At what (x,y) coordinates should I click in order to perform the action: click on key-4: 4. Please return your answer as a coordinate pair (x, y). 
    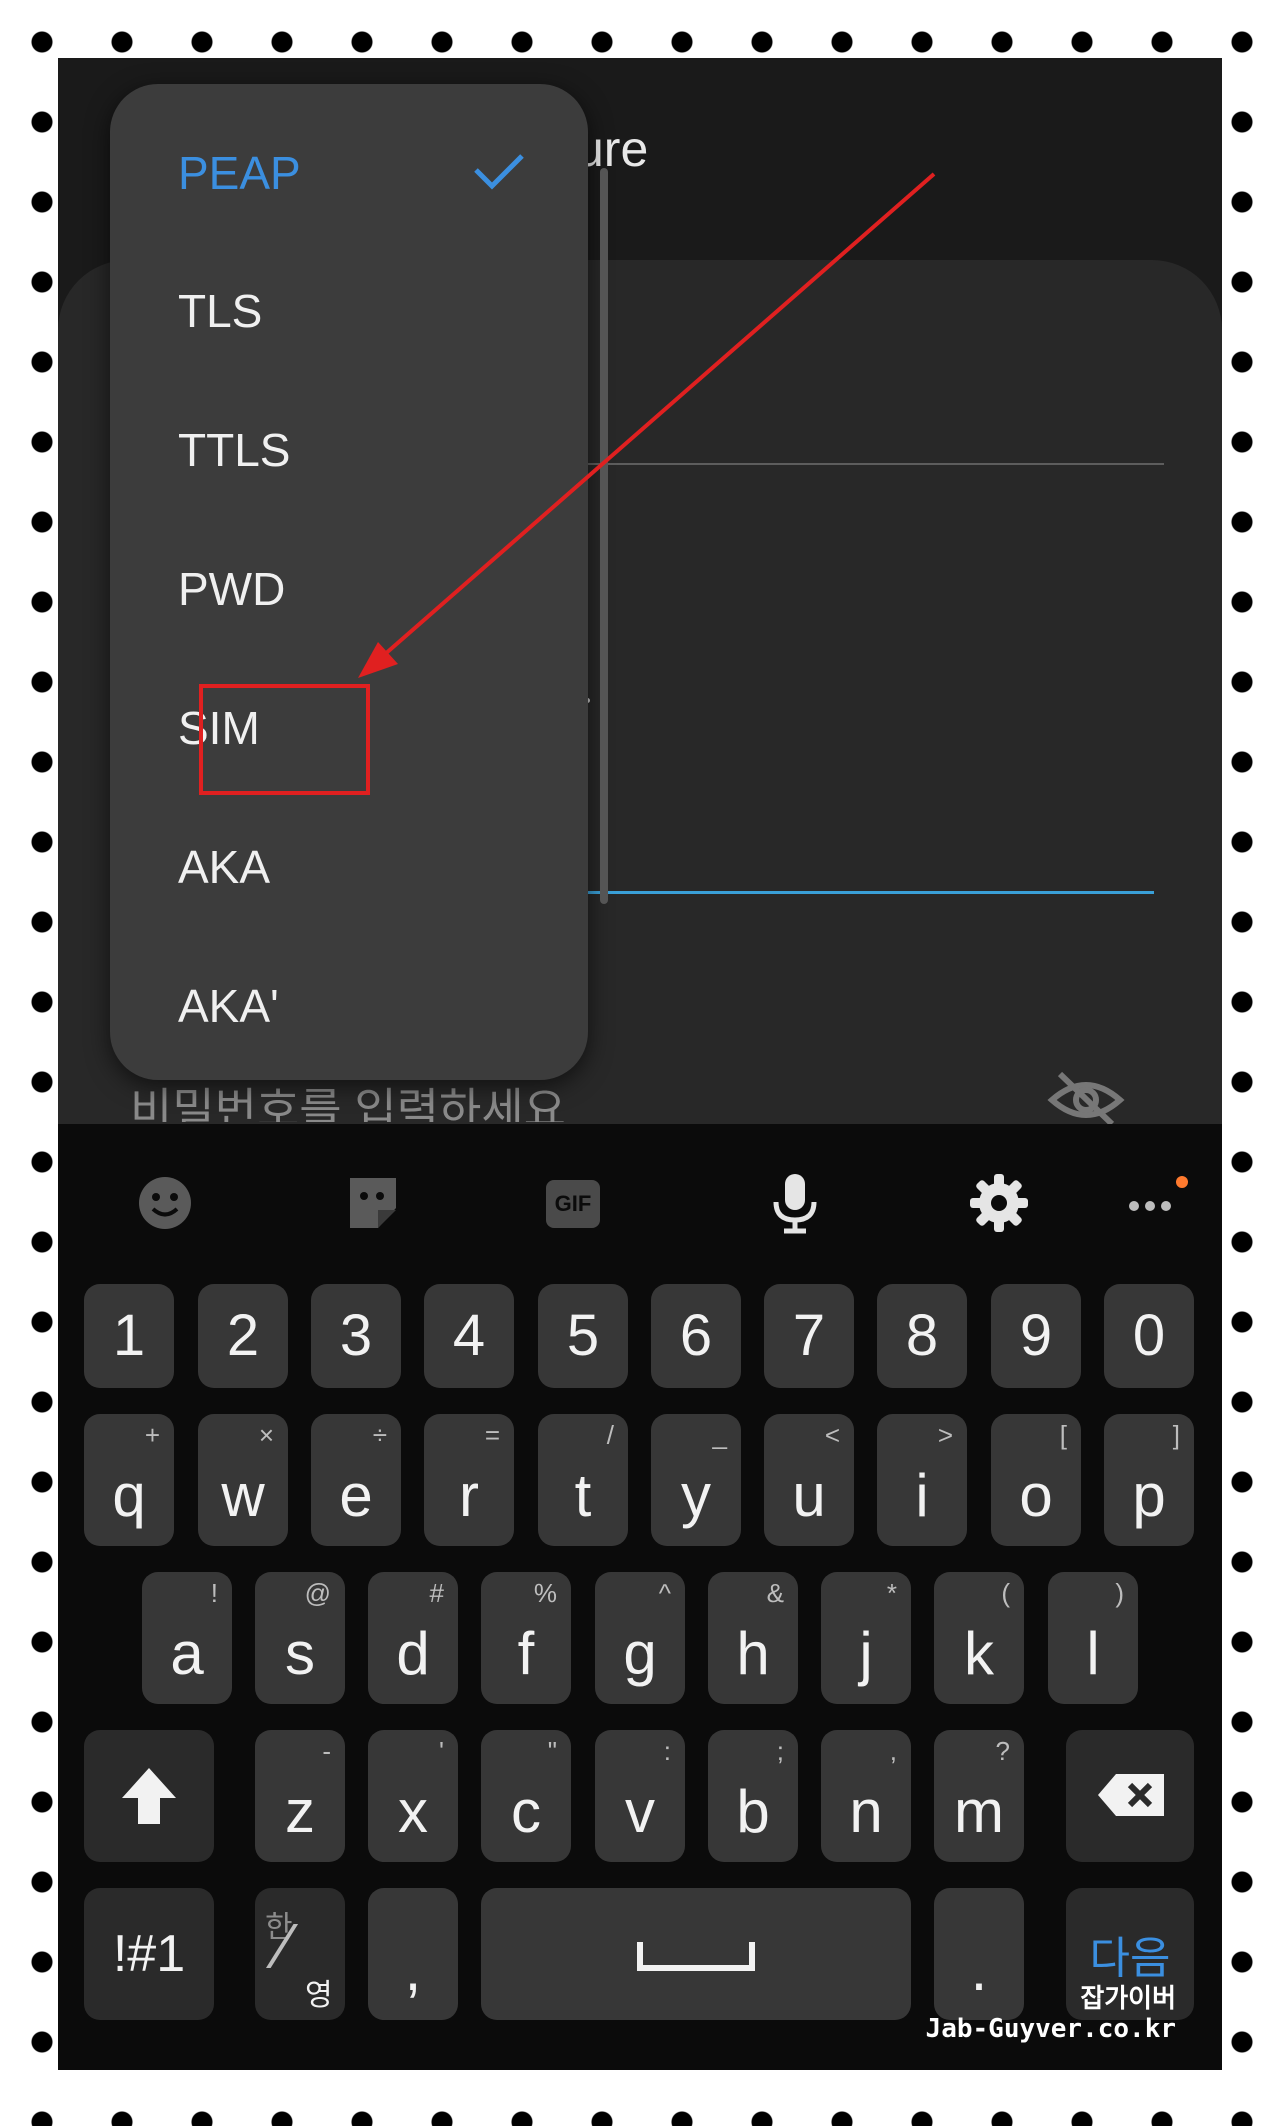
    Looking at the image, I should click on (469, 1336).